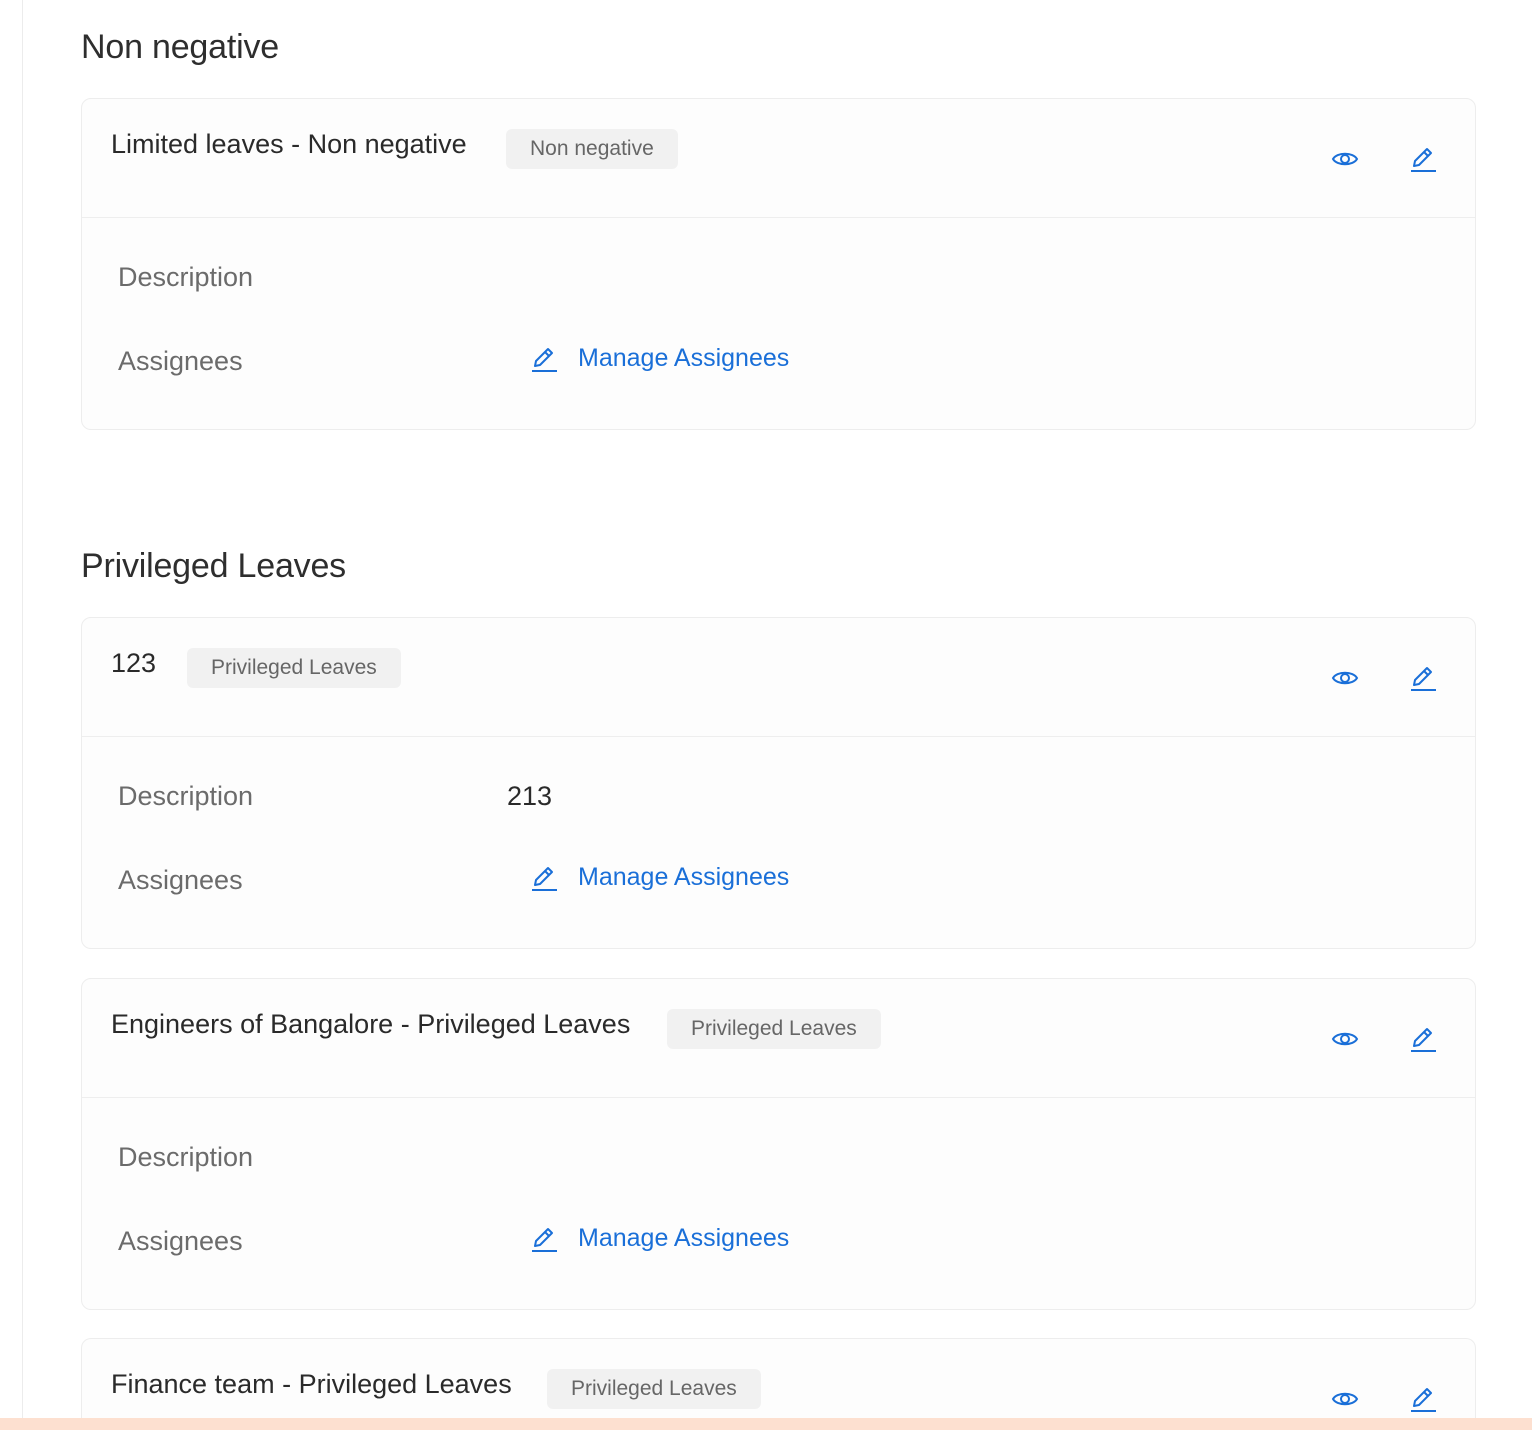  What do you see at coordinates (778, 677) in the screenshot?
I see `card-header: 123 Privileged Leaves` at bounding box center [778, 677].